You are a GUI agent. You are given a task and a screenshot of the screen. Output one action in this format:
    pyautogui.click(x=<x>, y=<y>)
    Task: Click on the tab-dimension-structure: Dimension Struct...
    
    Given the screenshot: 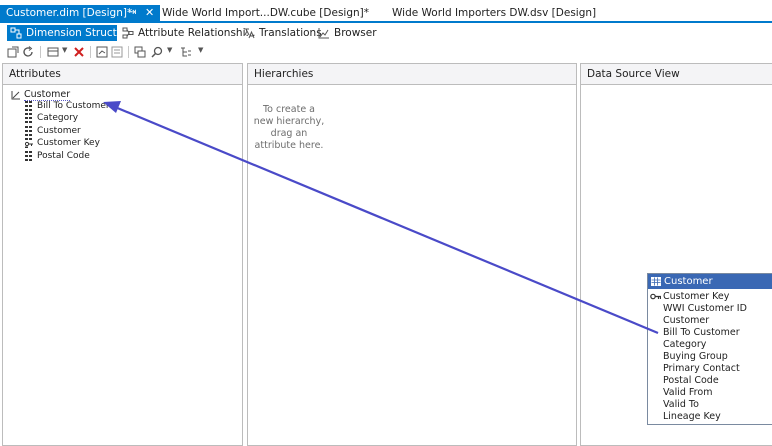 What is the action you would take?
    pyautogui.click(x=62, y=33)
    